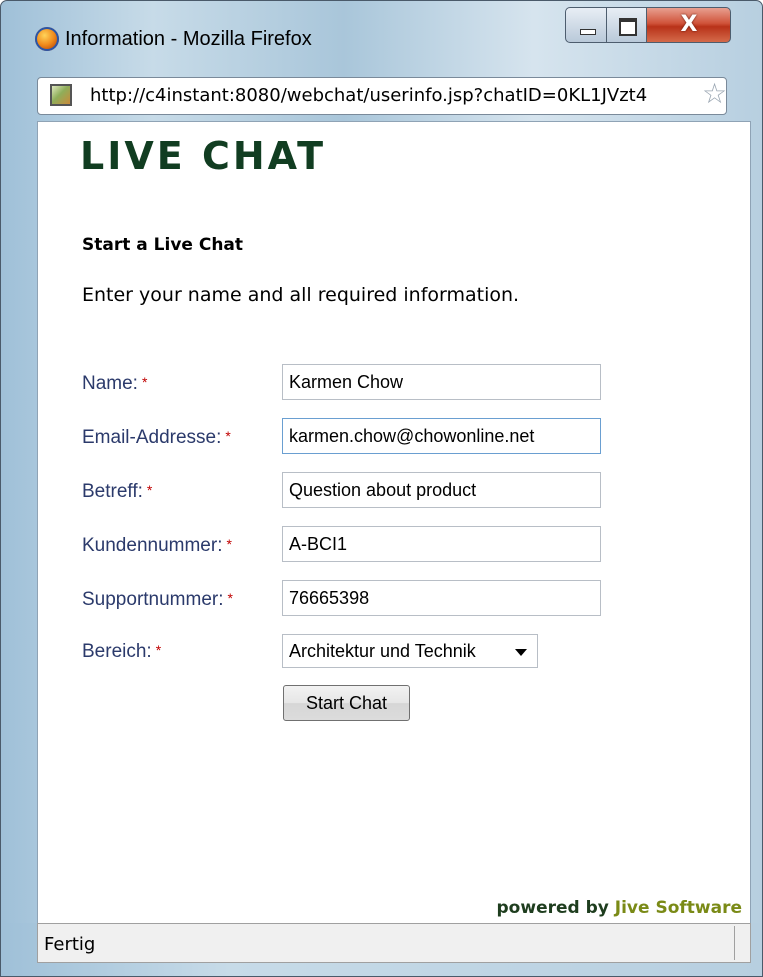 The height and width of the screenshot is (977, 763). Describe the element at coordinates (521, 652) in the screenshot. I see `chevron-down-icon` at that location.